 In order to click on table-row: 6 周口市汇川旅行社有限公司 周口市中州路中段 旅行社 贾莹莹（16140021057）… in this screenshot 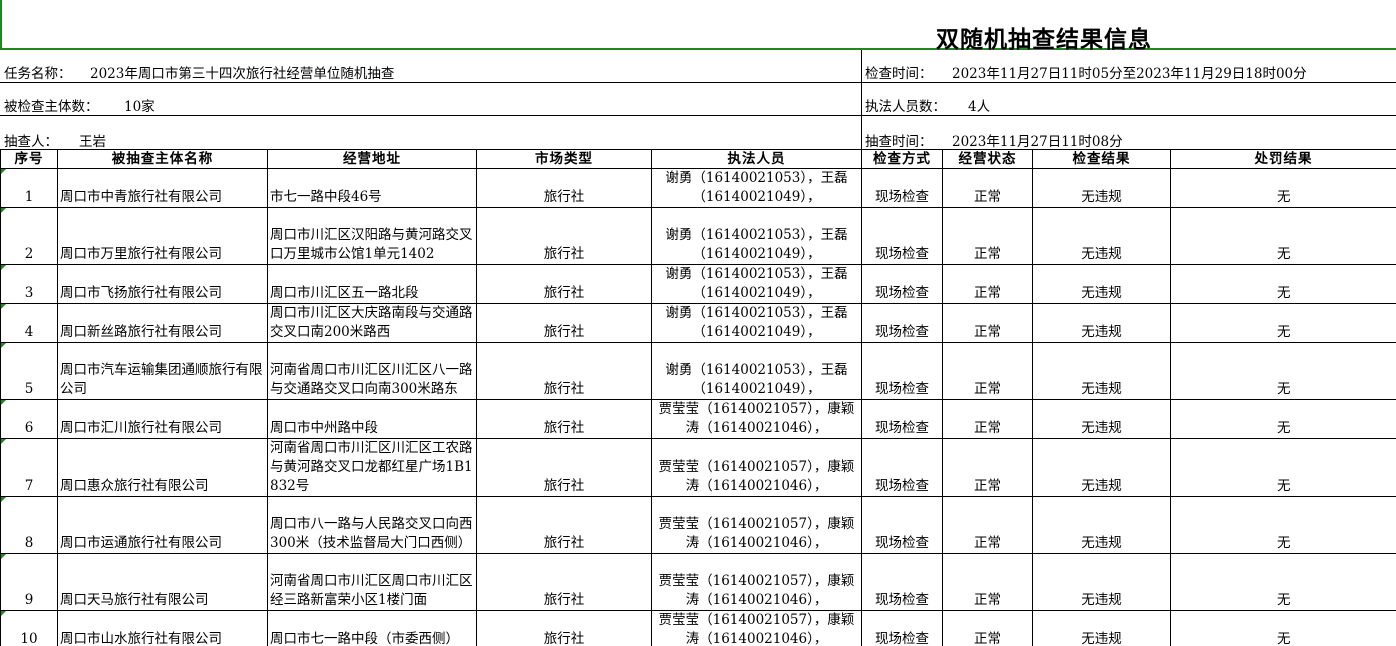, I will do `click(698, 419)`.